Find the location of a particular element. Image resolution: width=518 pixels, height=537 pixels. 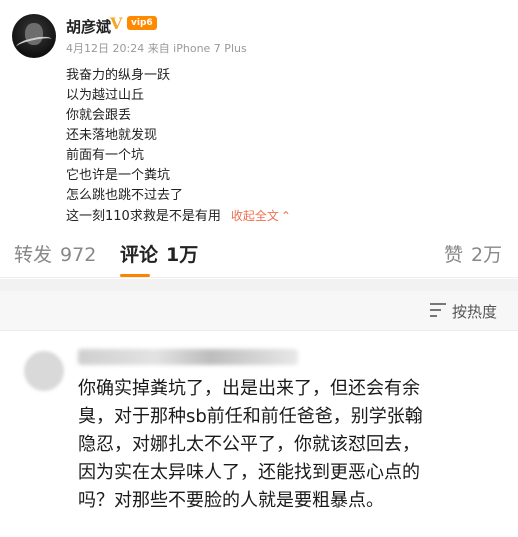

post-line: 前面有一个坑 is located at coordinates (105, 155).